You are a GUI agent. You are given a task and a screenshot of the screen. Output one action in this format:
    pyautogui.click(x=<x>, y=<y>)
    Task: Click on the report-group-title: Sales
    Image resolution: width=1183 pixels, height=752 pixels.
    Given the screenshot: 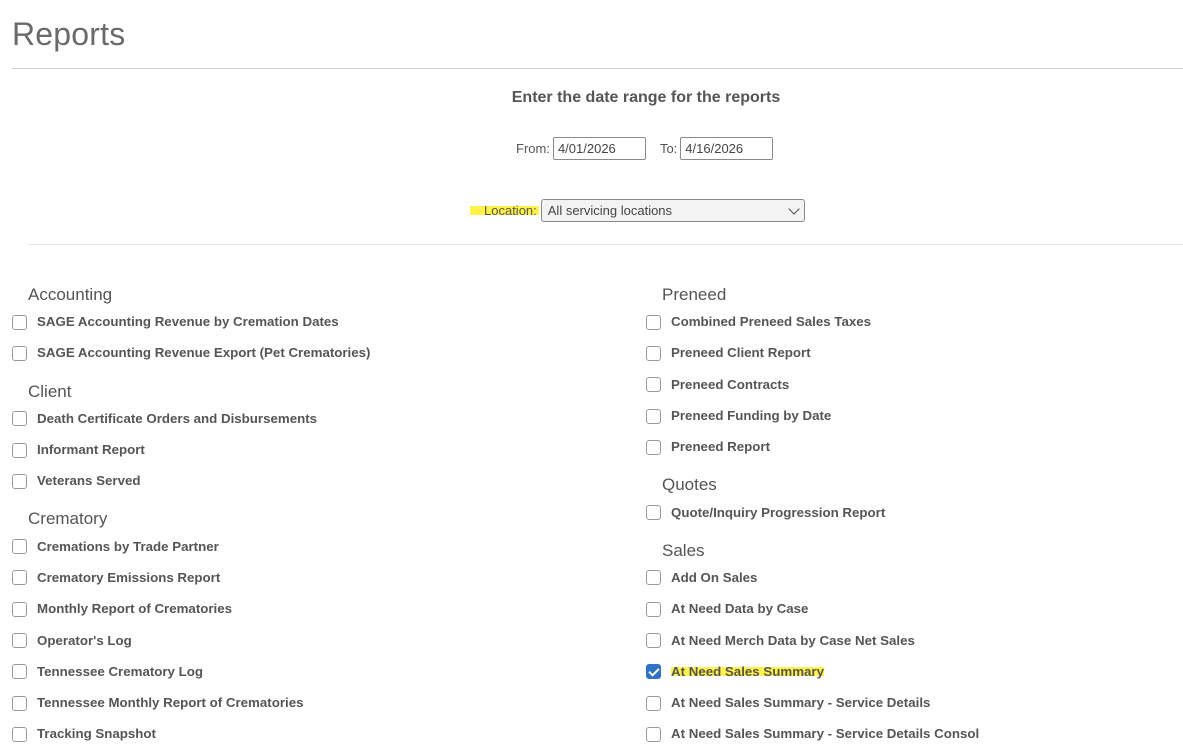 What is the action you would take?
    pyautogui.click(x=683, y=550)
    